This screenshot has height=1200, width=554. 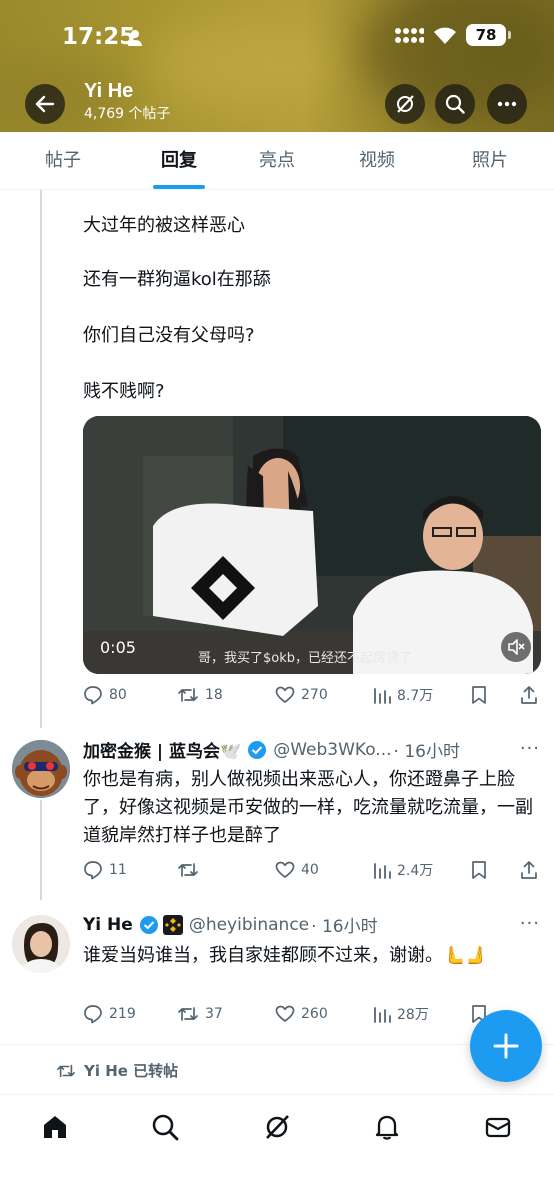 What do you see at coordinates (108, 925) in the screenshot?
I see `reply-2-name: Yi He` at bounding box center [108, 925].